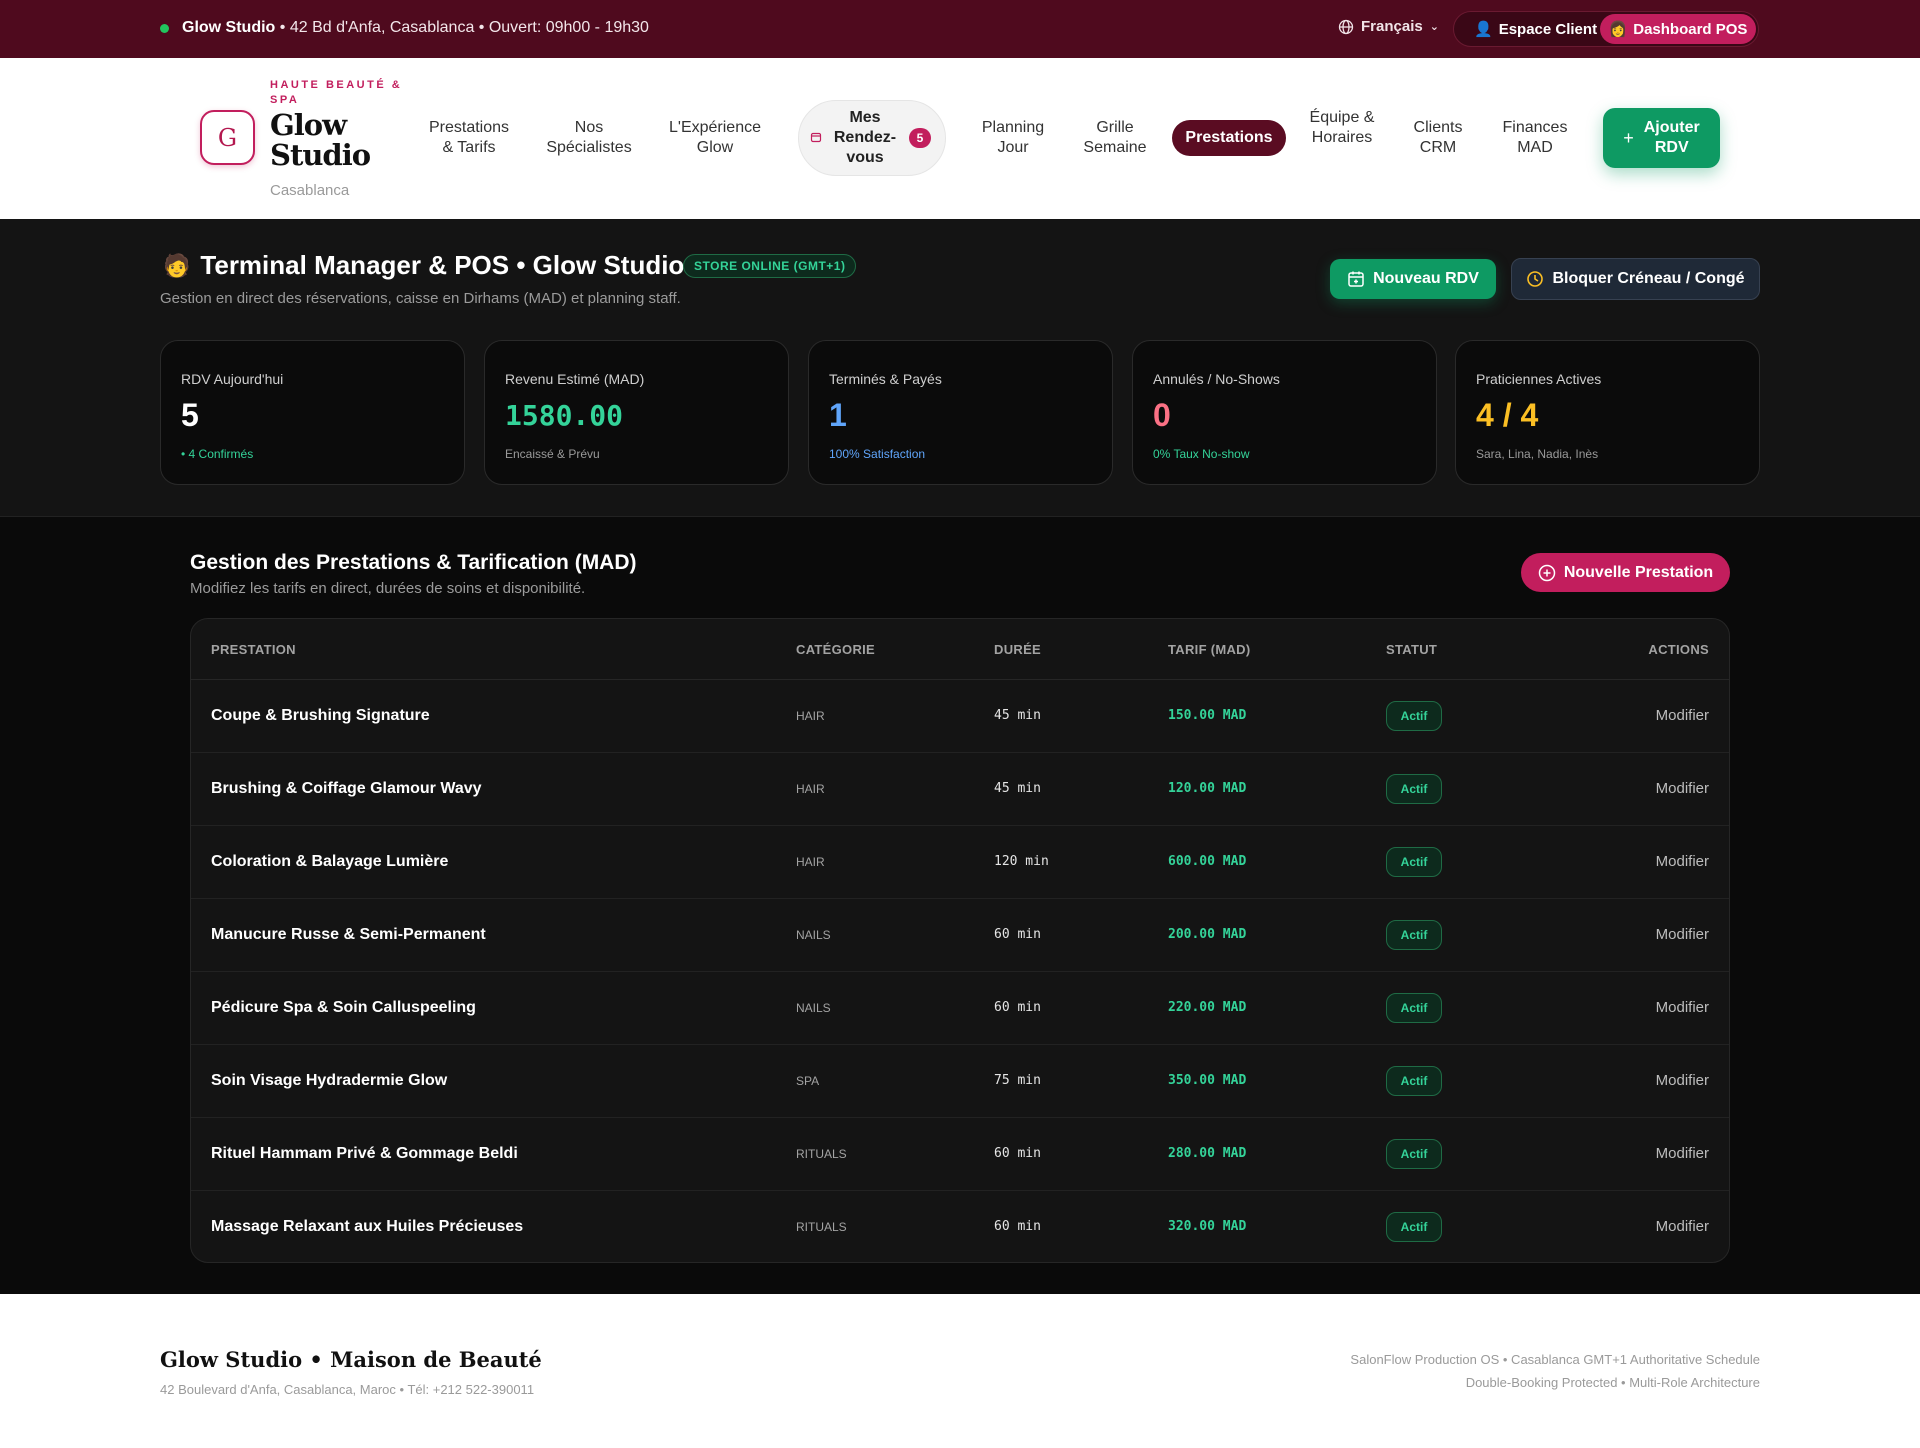  I want to click on espace-client-label: Espace Client, so click(1548, 29).